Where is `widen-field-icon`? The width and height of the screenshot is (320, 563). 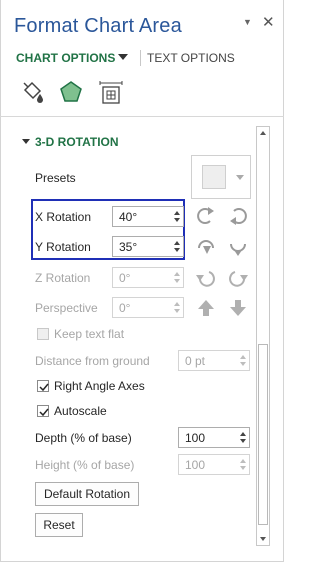
widen-field-icon is located at coordinates (238, 308).